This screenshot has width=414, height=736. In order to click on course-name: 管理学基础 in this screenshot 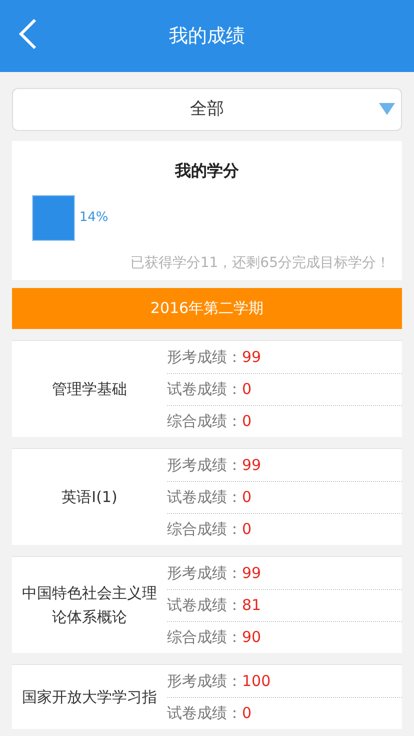, I will do `click(89, 389)`.